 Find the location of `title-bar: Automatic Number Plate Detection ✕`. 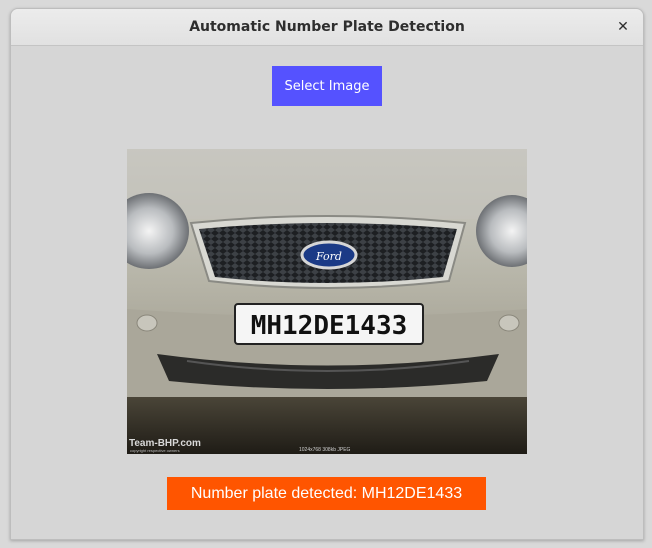

title-bar: Automatic Number Plate Detection ✕ is located at coordinates (327, 27).